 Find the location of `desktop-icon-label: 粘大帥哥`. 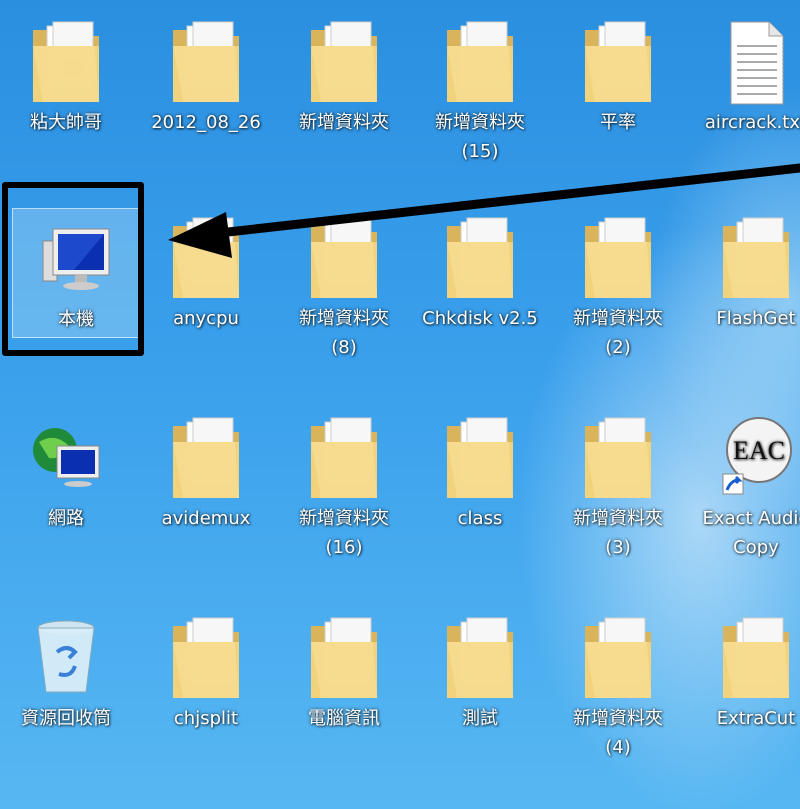

desktop-icon-label: 粘大帥哥 is located at coordinates (66, 122).